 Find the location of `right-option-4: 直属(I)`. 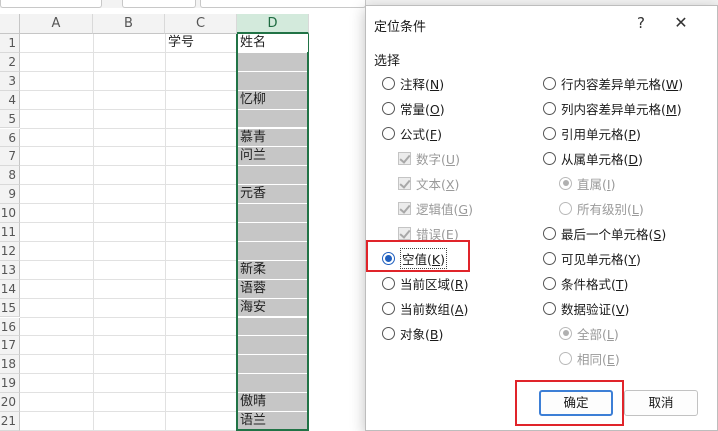

right-option-4: 直属(I) is located at coordinates (587, 183).